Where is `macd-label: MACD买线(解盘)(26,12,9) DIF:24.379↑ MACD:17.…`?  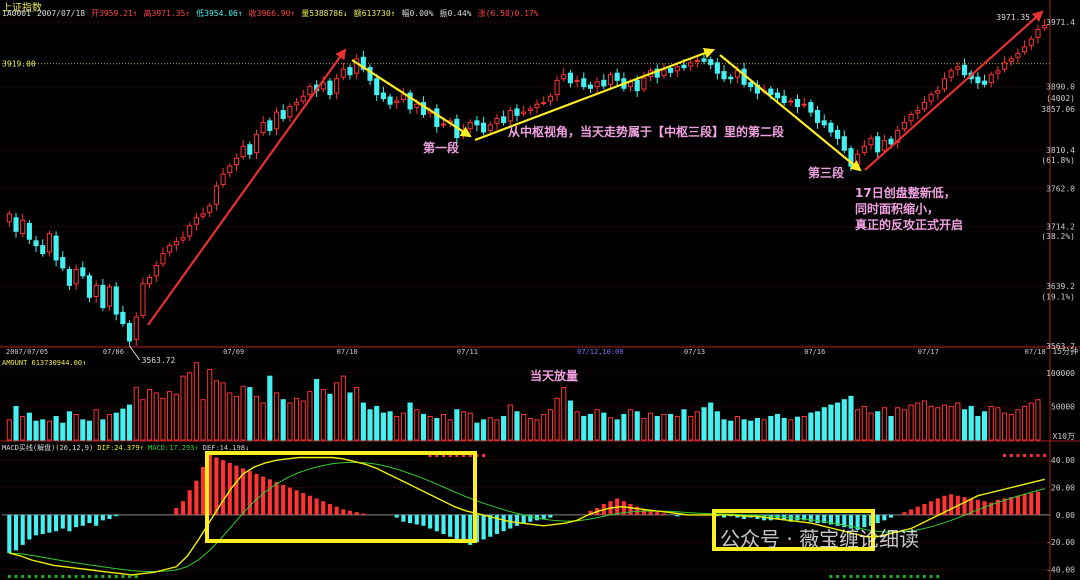
macd-label: MACD买线(解盘)(26,12,9) DIF:24.379↑ MACD:17.… is located at coordinates (125, 447).